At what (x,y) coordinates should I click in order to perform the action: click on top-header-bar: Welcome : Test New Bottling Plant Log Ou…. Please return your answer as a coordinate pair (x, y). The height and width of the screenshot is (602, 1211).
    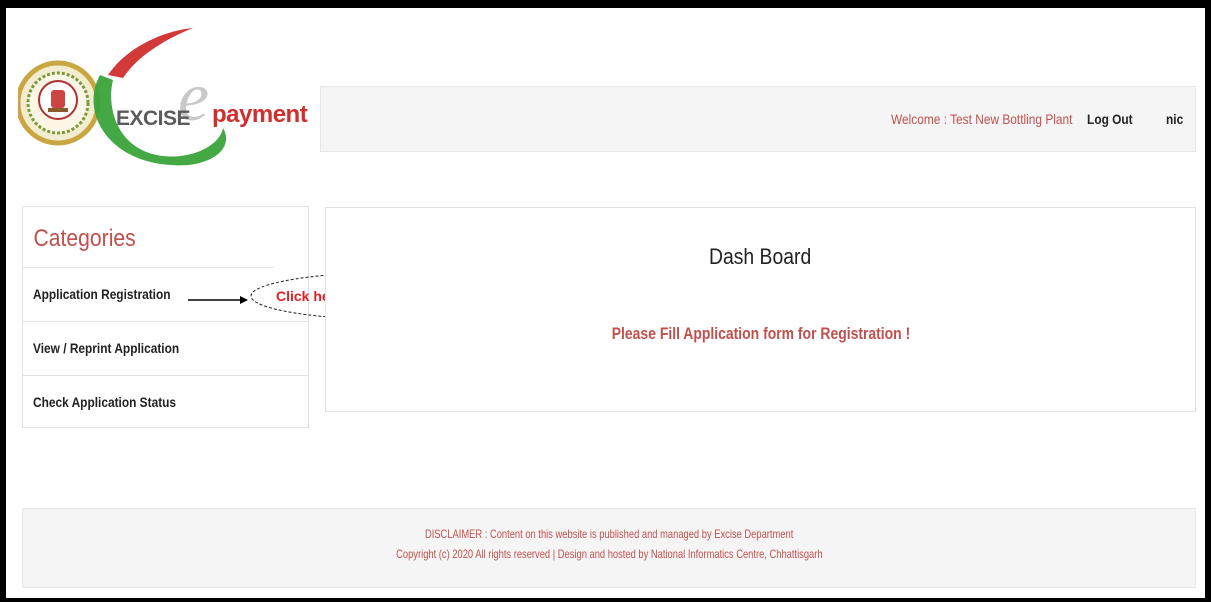
    Looking at the image, I should click on (758, 119).